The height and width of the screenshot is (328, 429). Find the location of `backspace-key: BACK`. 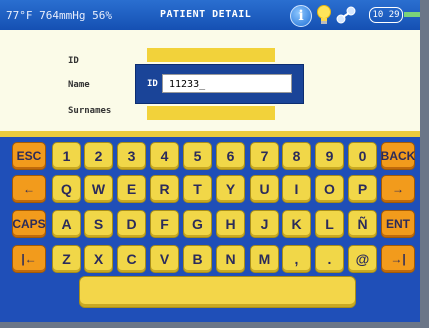

backspace-key: BACK is located at coordinates (398, 156).